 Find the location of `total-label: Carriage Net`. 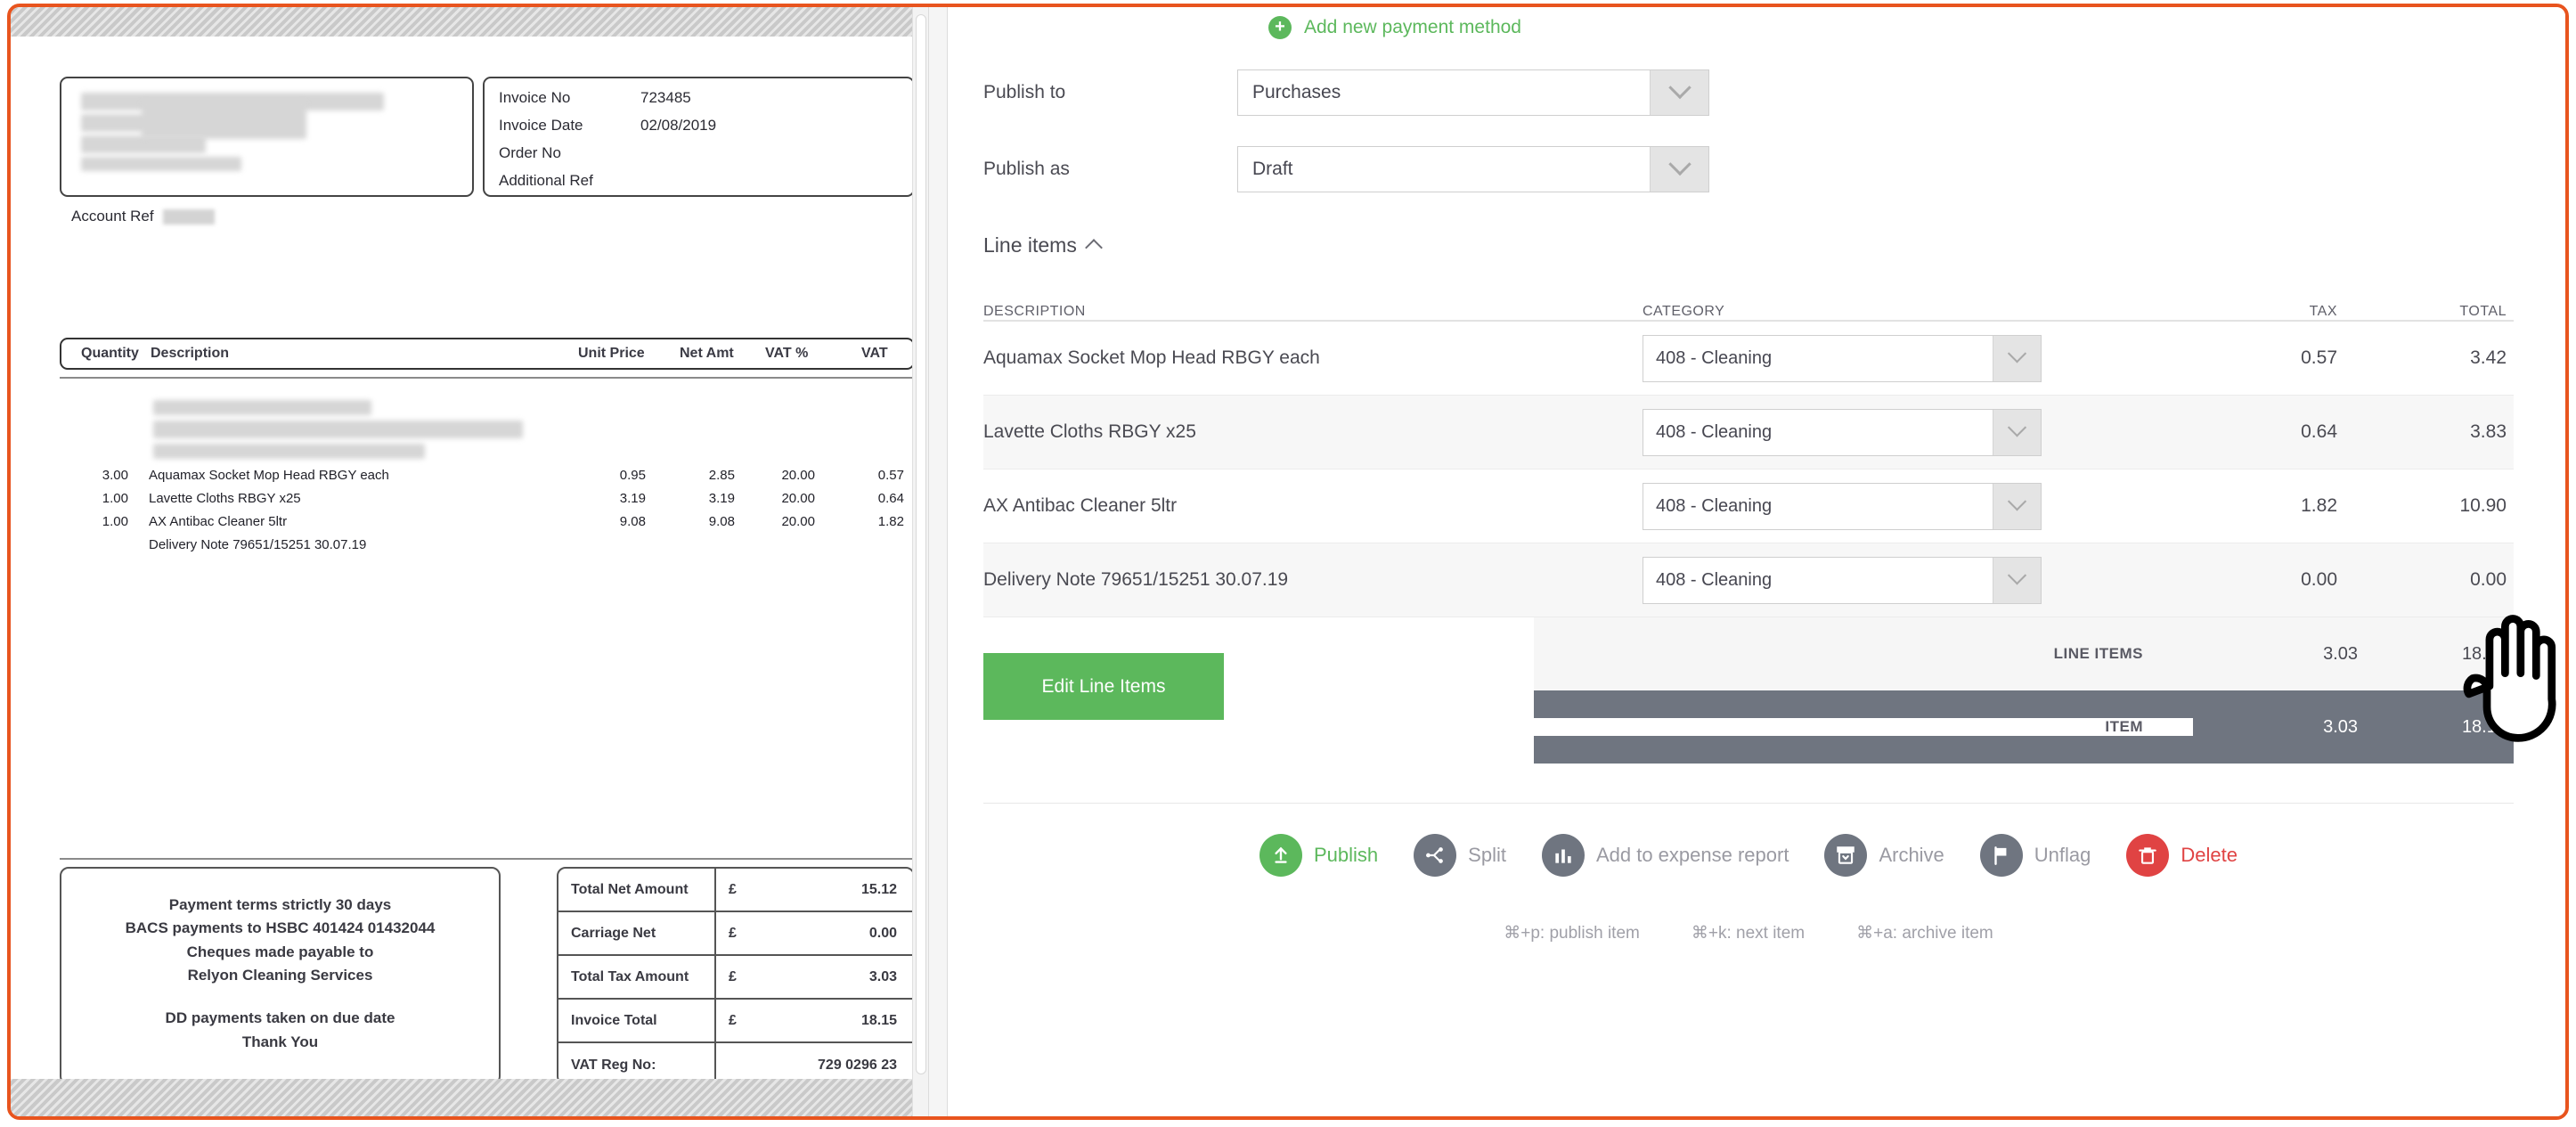

total-label: Carriage Net is located at coordinates (614, 933).